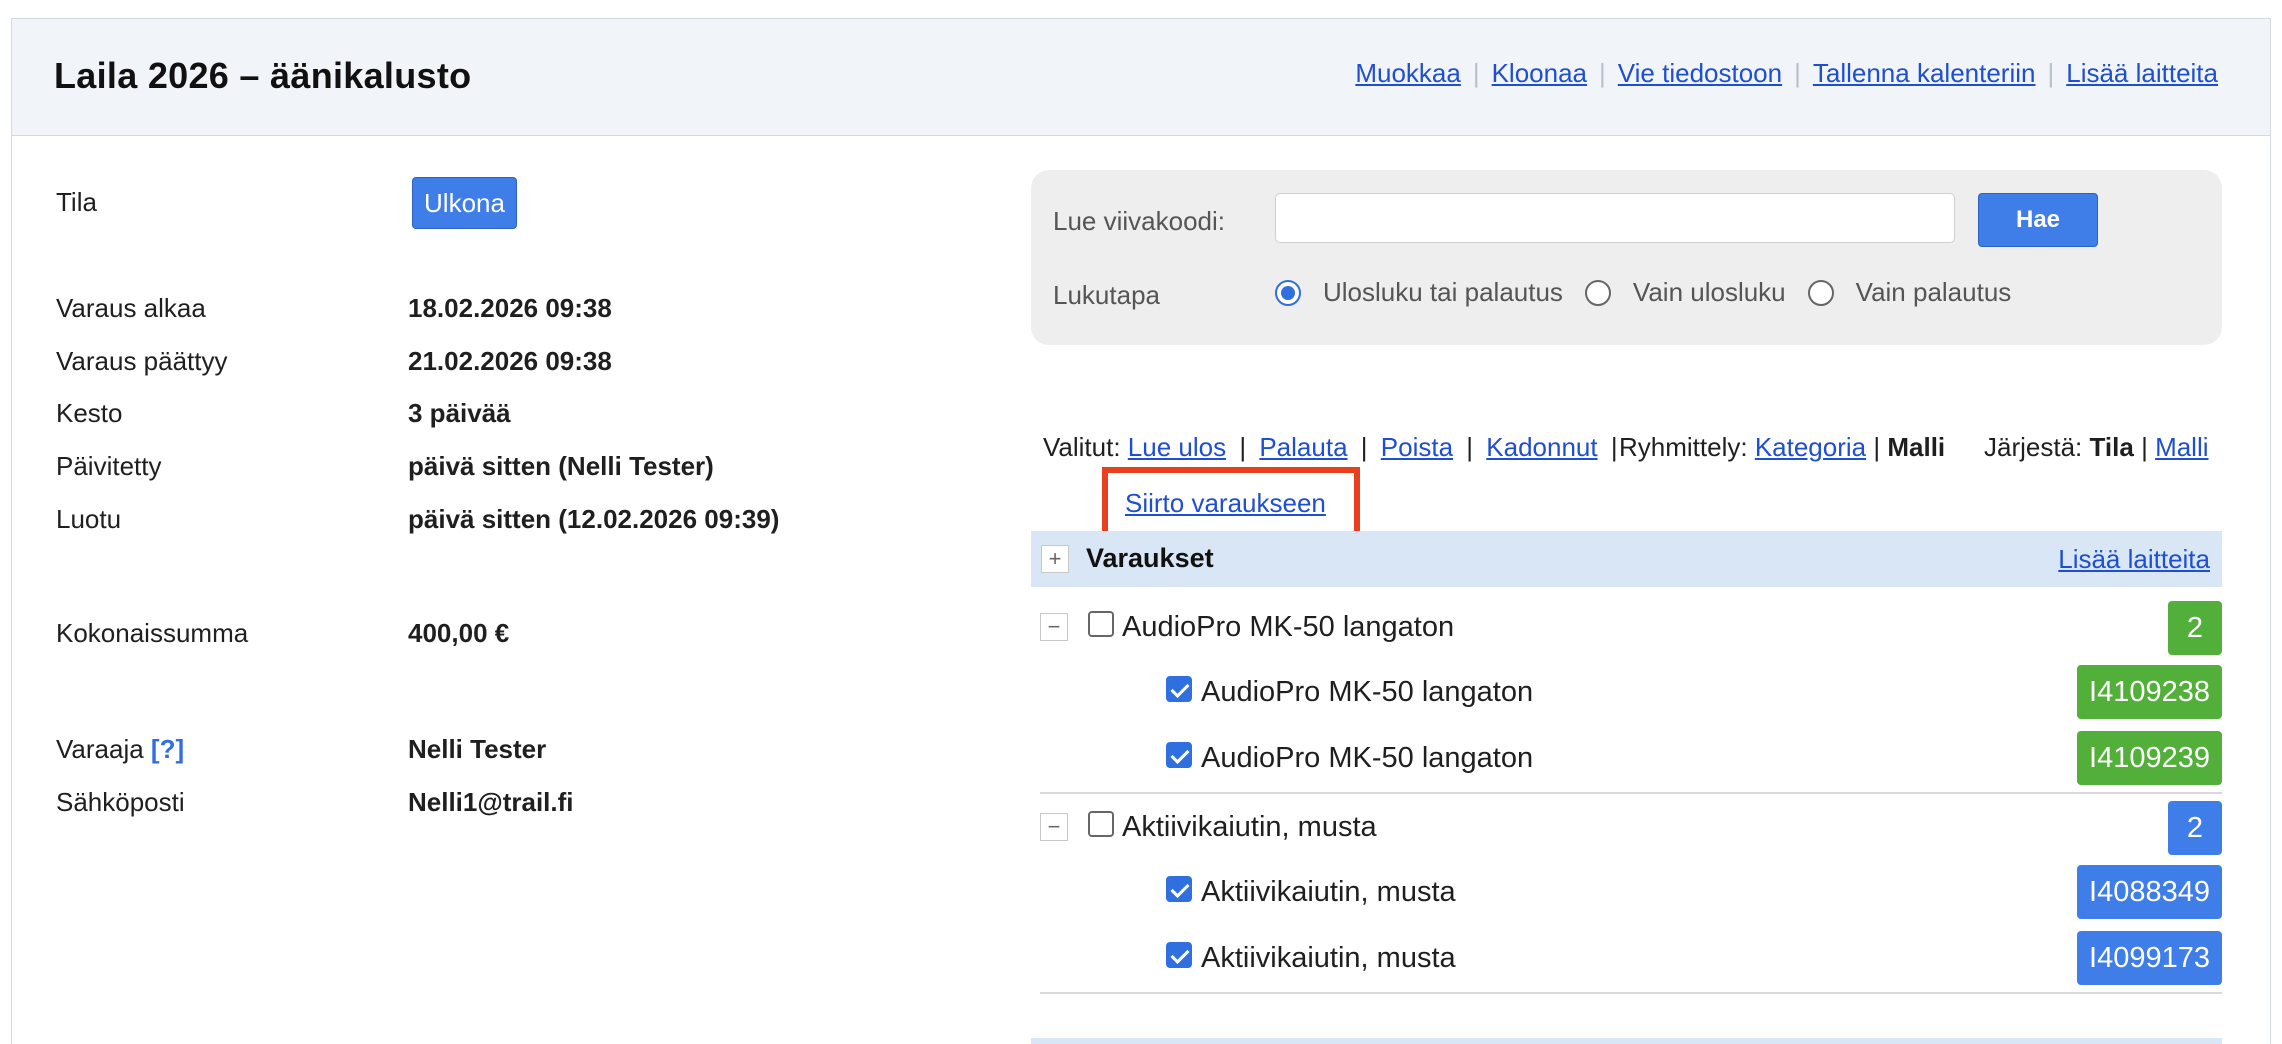 The height and width of the screenshot is (1044, 2282). I want to click on divider, so click(1631, 993).